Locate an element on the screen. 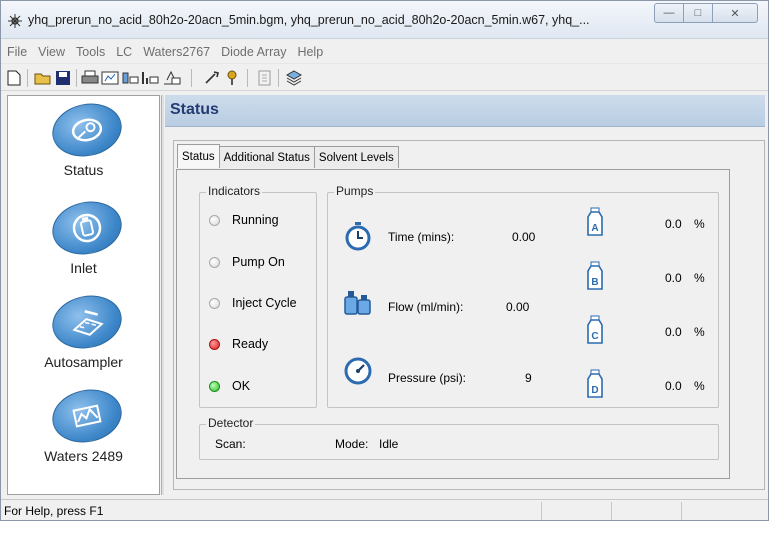 The height and width of the screenshot is (546, 769). detector-mode-value: Idle is located at coordinates (389, 444).